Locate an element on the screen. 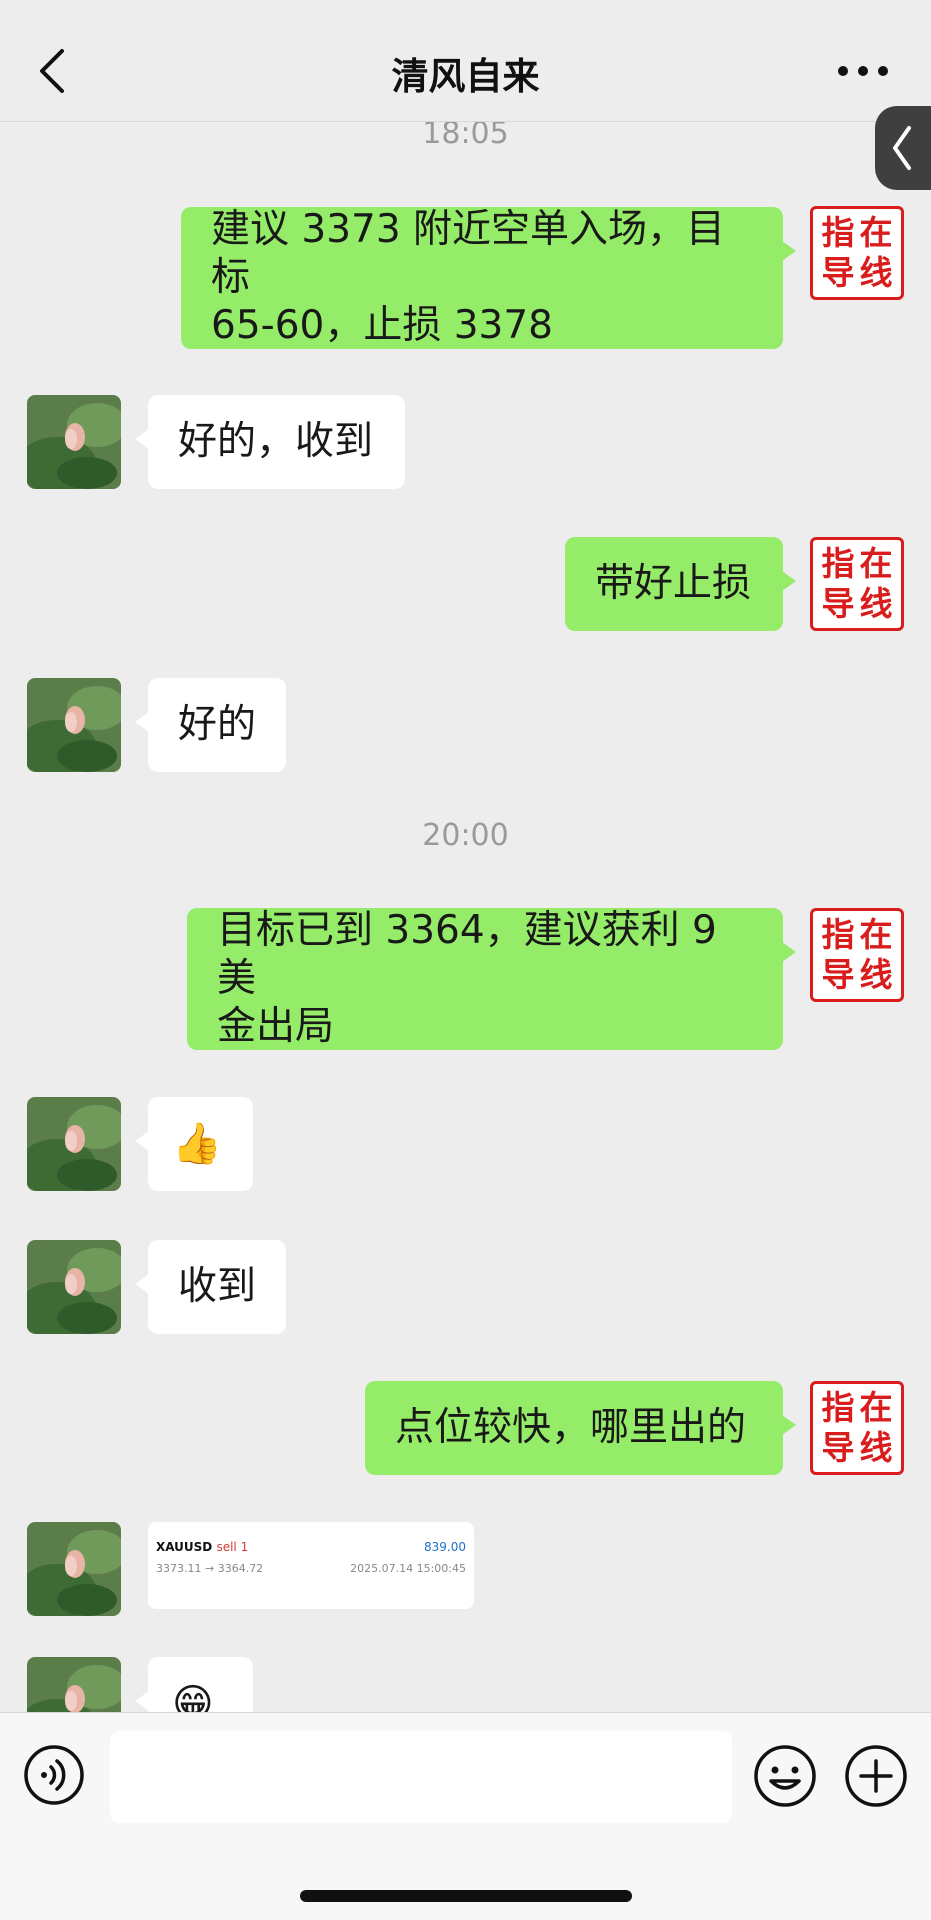 This screenshot has height=1920, width=931. message-text: 带好止损 is located at coordinates (673, 583).